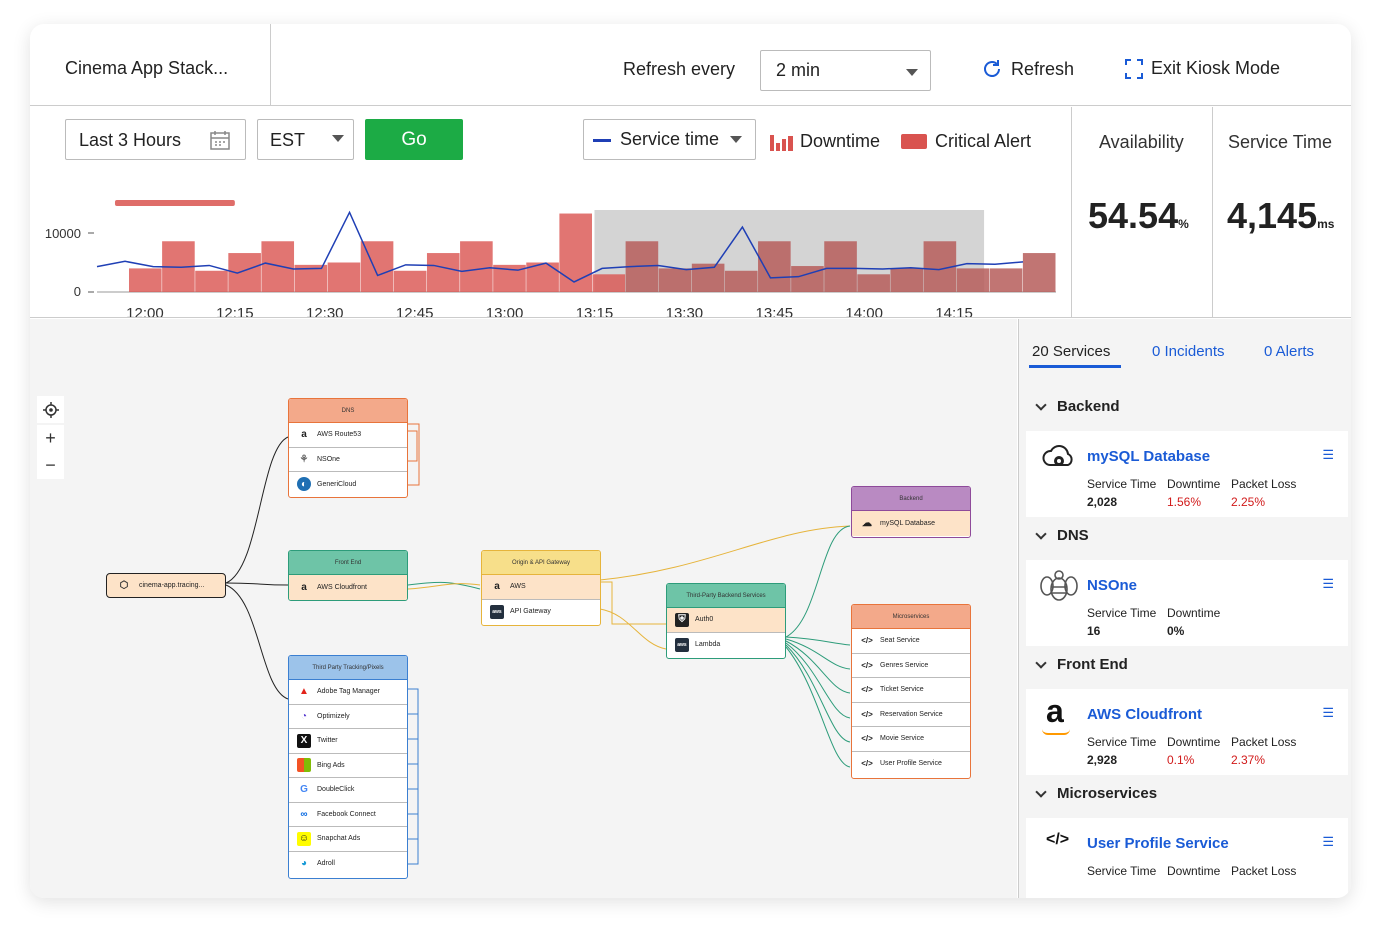  What do you see at coordinates (602, 140) in the screenshot?
I see `line-legend-icon` at bounding box center [602, 140].